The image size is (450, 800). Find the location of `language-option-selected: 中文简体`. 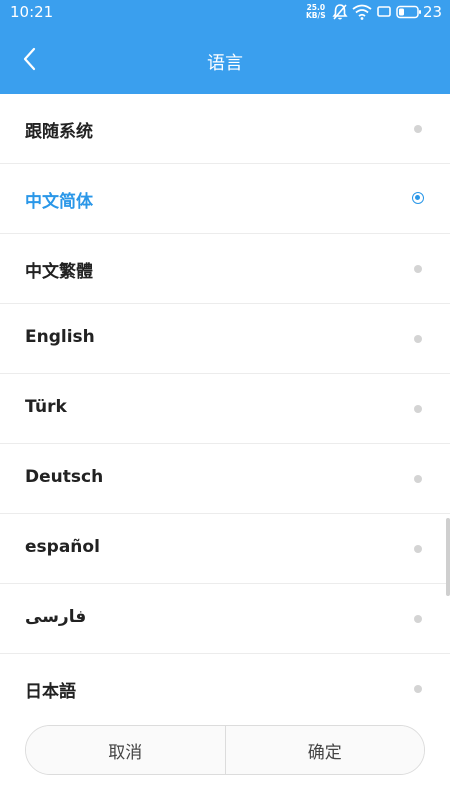

language-option-selected: 中文简体 is located at coordinates (225, 199).